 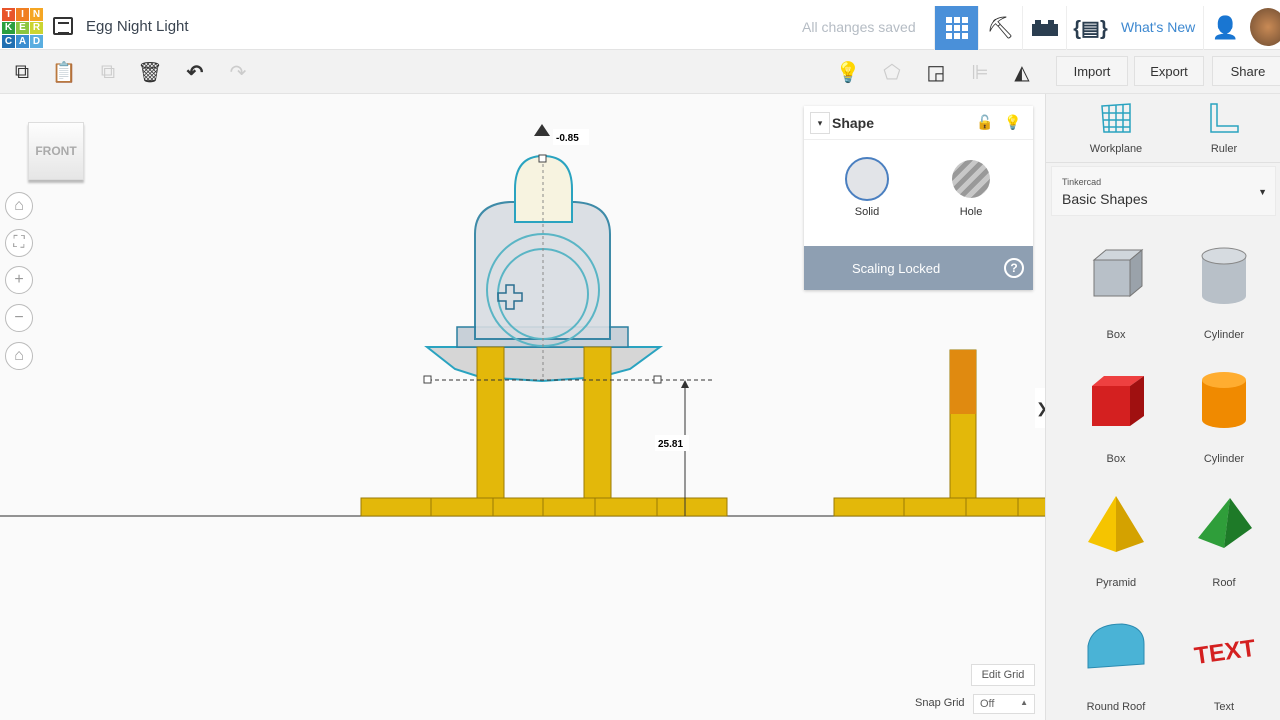 I want to click on roof-icon, so click(x=1225, y=523).